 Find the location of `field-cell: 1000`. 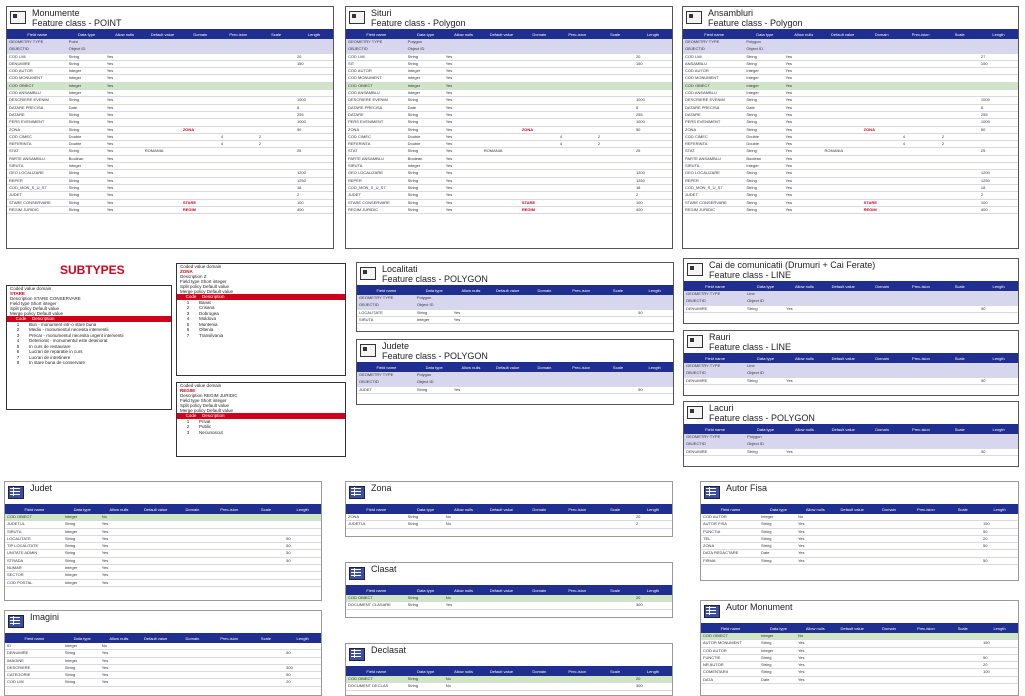

field-cell: 1000 is located at coordinates (640, 100).